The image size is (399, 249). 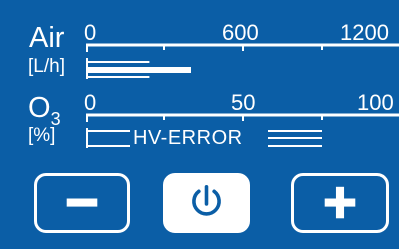 I want to click on power-button, so click(x=206, y=203).